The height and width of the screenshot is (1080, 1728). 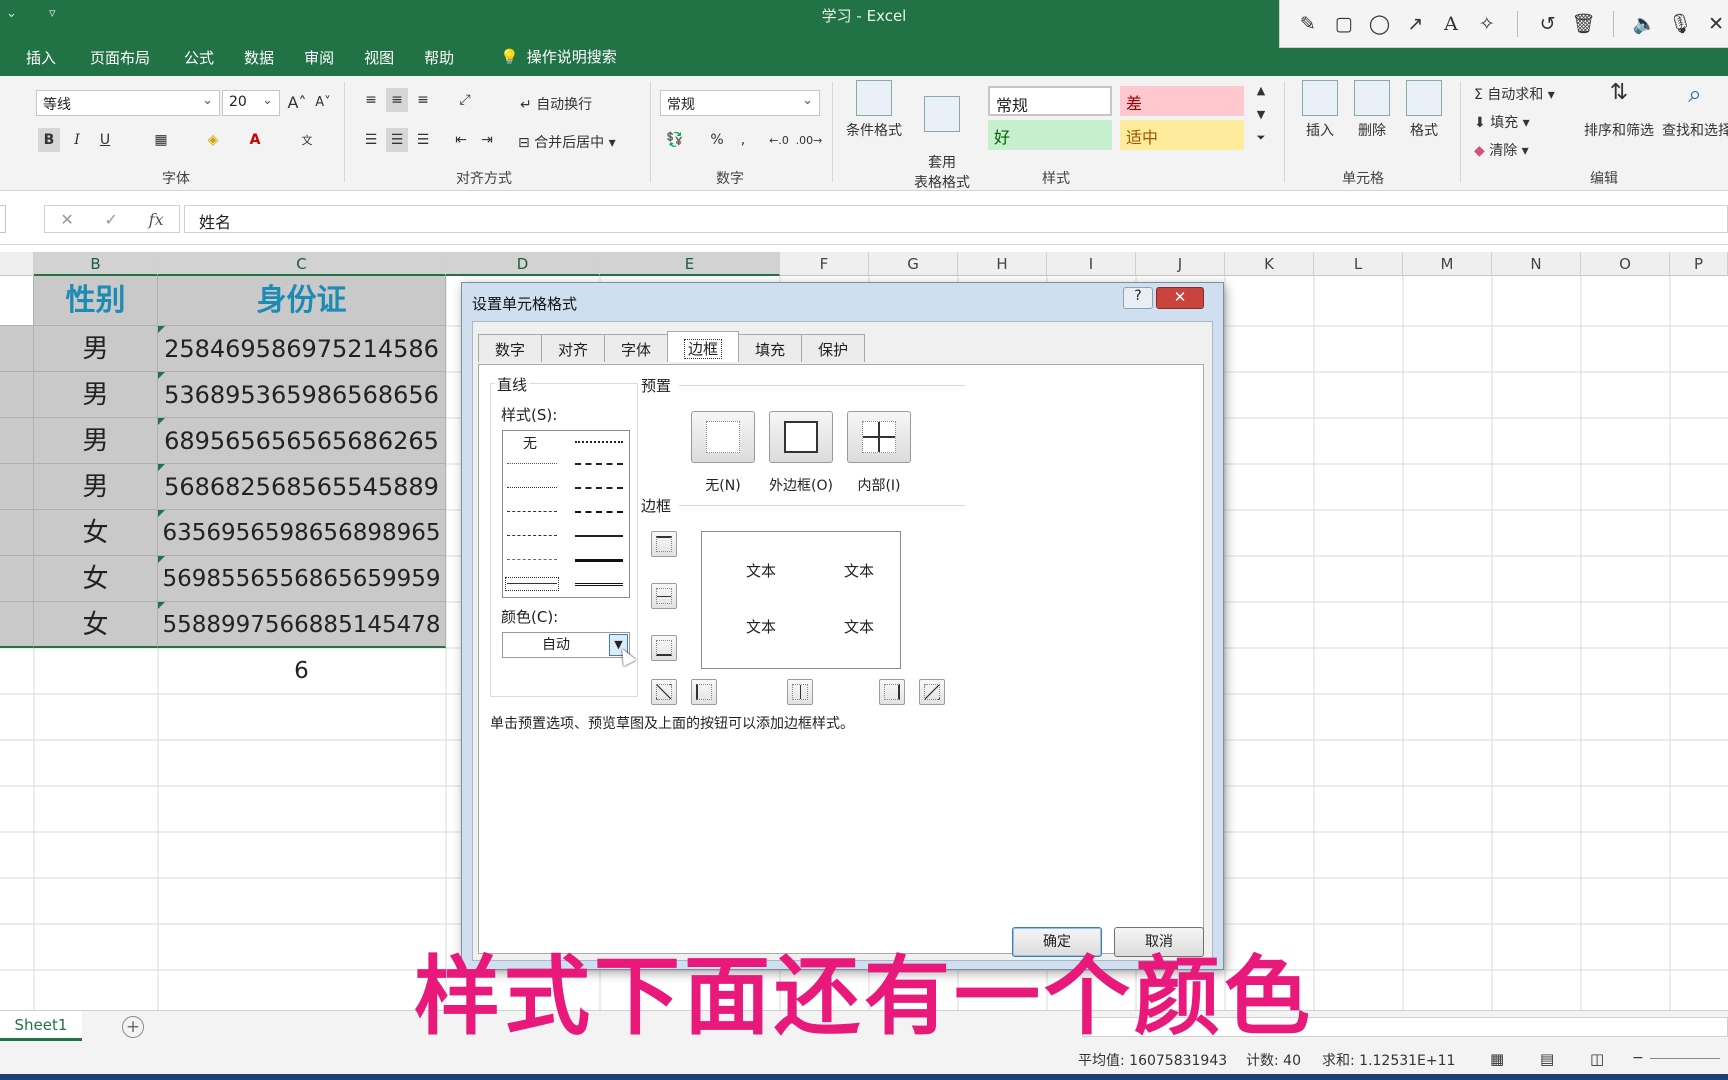 What do you see at coordinates (664, 648) in the screenshot?
I see `border-bottom-button` at bounding box center [664, 648].